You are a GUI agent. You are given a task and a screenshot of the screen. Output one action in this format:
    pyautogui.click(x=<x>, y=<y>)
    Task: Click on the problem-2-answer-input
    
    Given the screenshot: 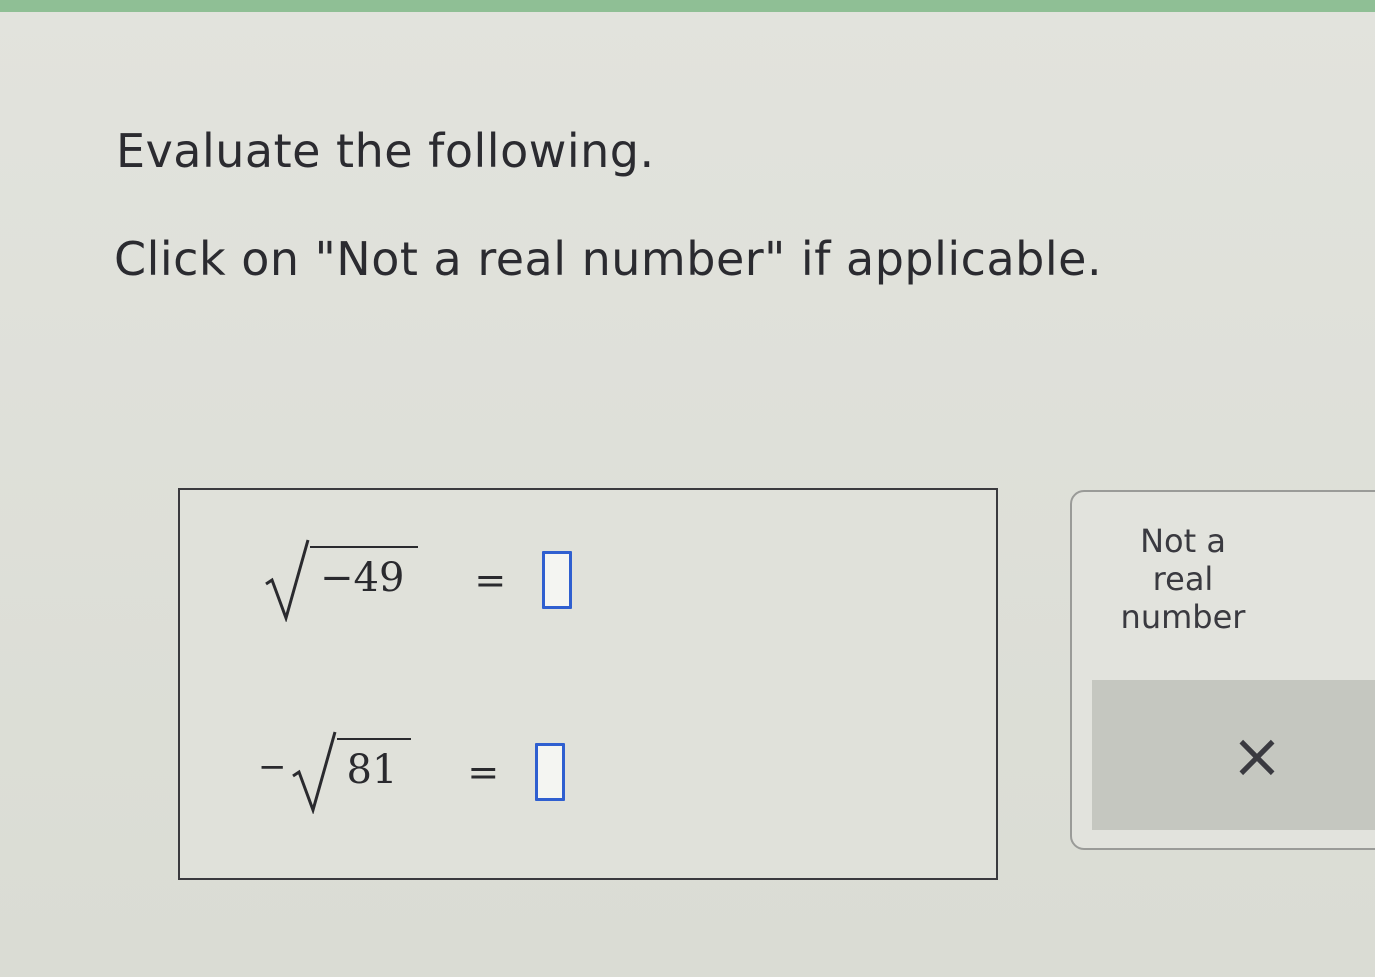 What is the action you would take?
    pyautogui.click(x=550, y=772)
    